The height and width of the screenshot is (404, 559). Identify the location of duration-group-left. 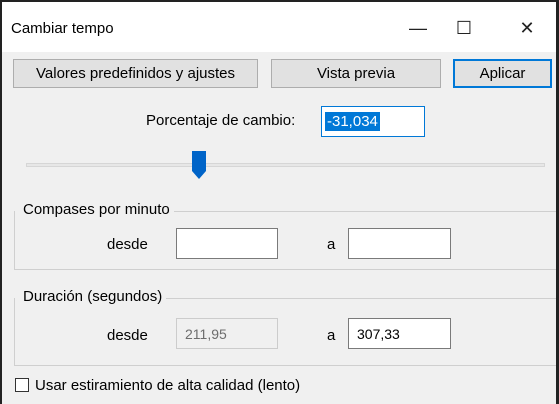
(14, 331).